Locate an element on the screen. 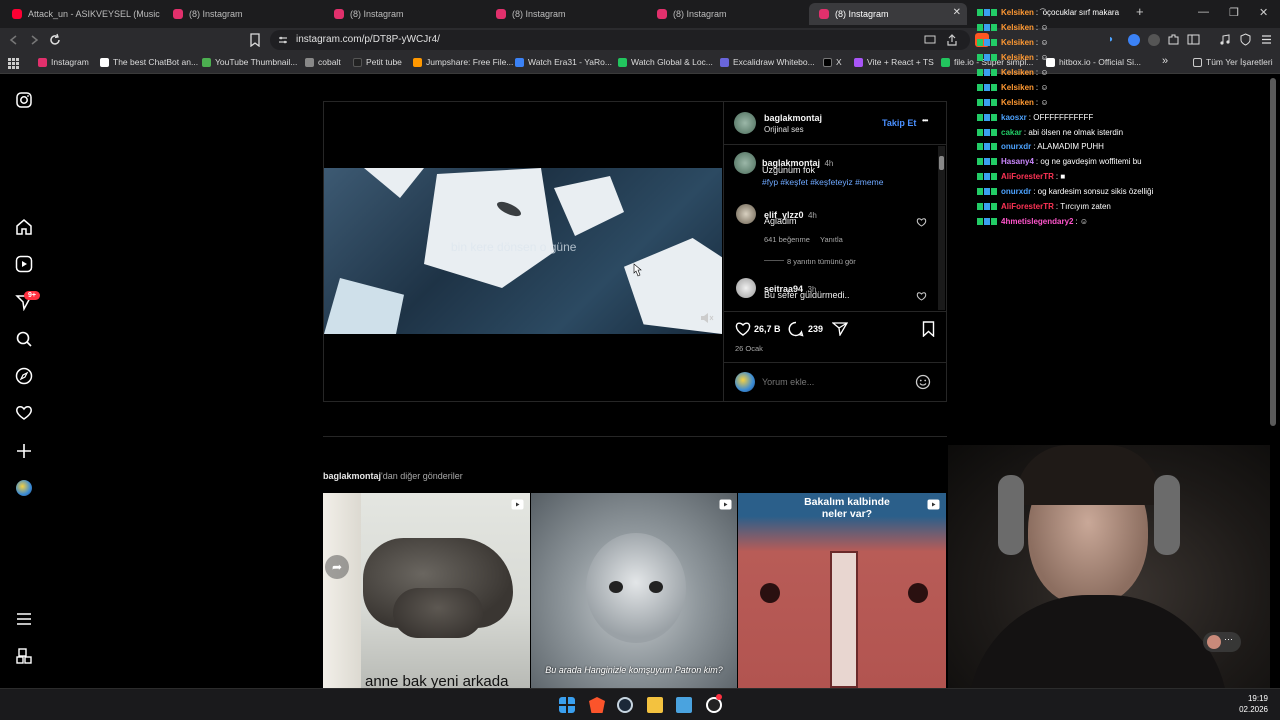 The width and height of the screenshot is (1280, 720). all-bookmarks-button: Tüm Yer İşaretleri is located at coordinates (1233, 62).